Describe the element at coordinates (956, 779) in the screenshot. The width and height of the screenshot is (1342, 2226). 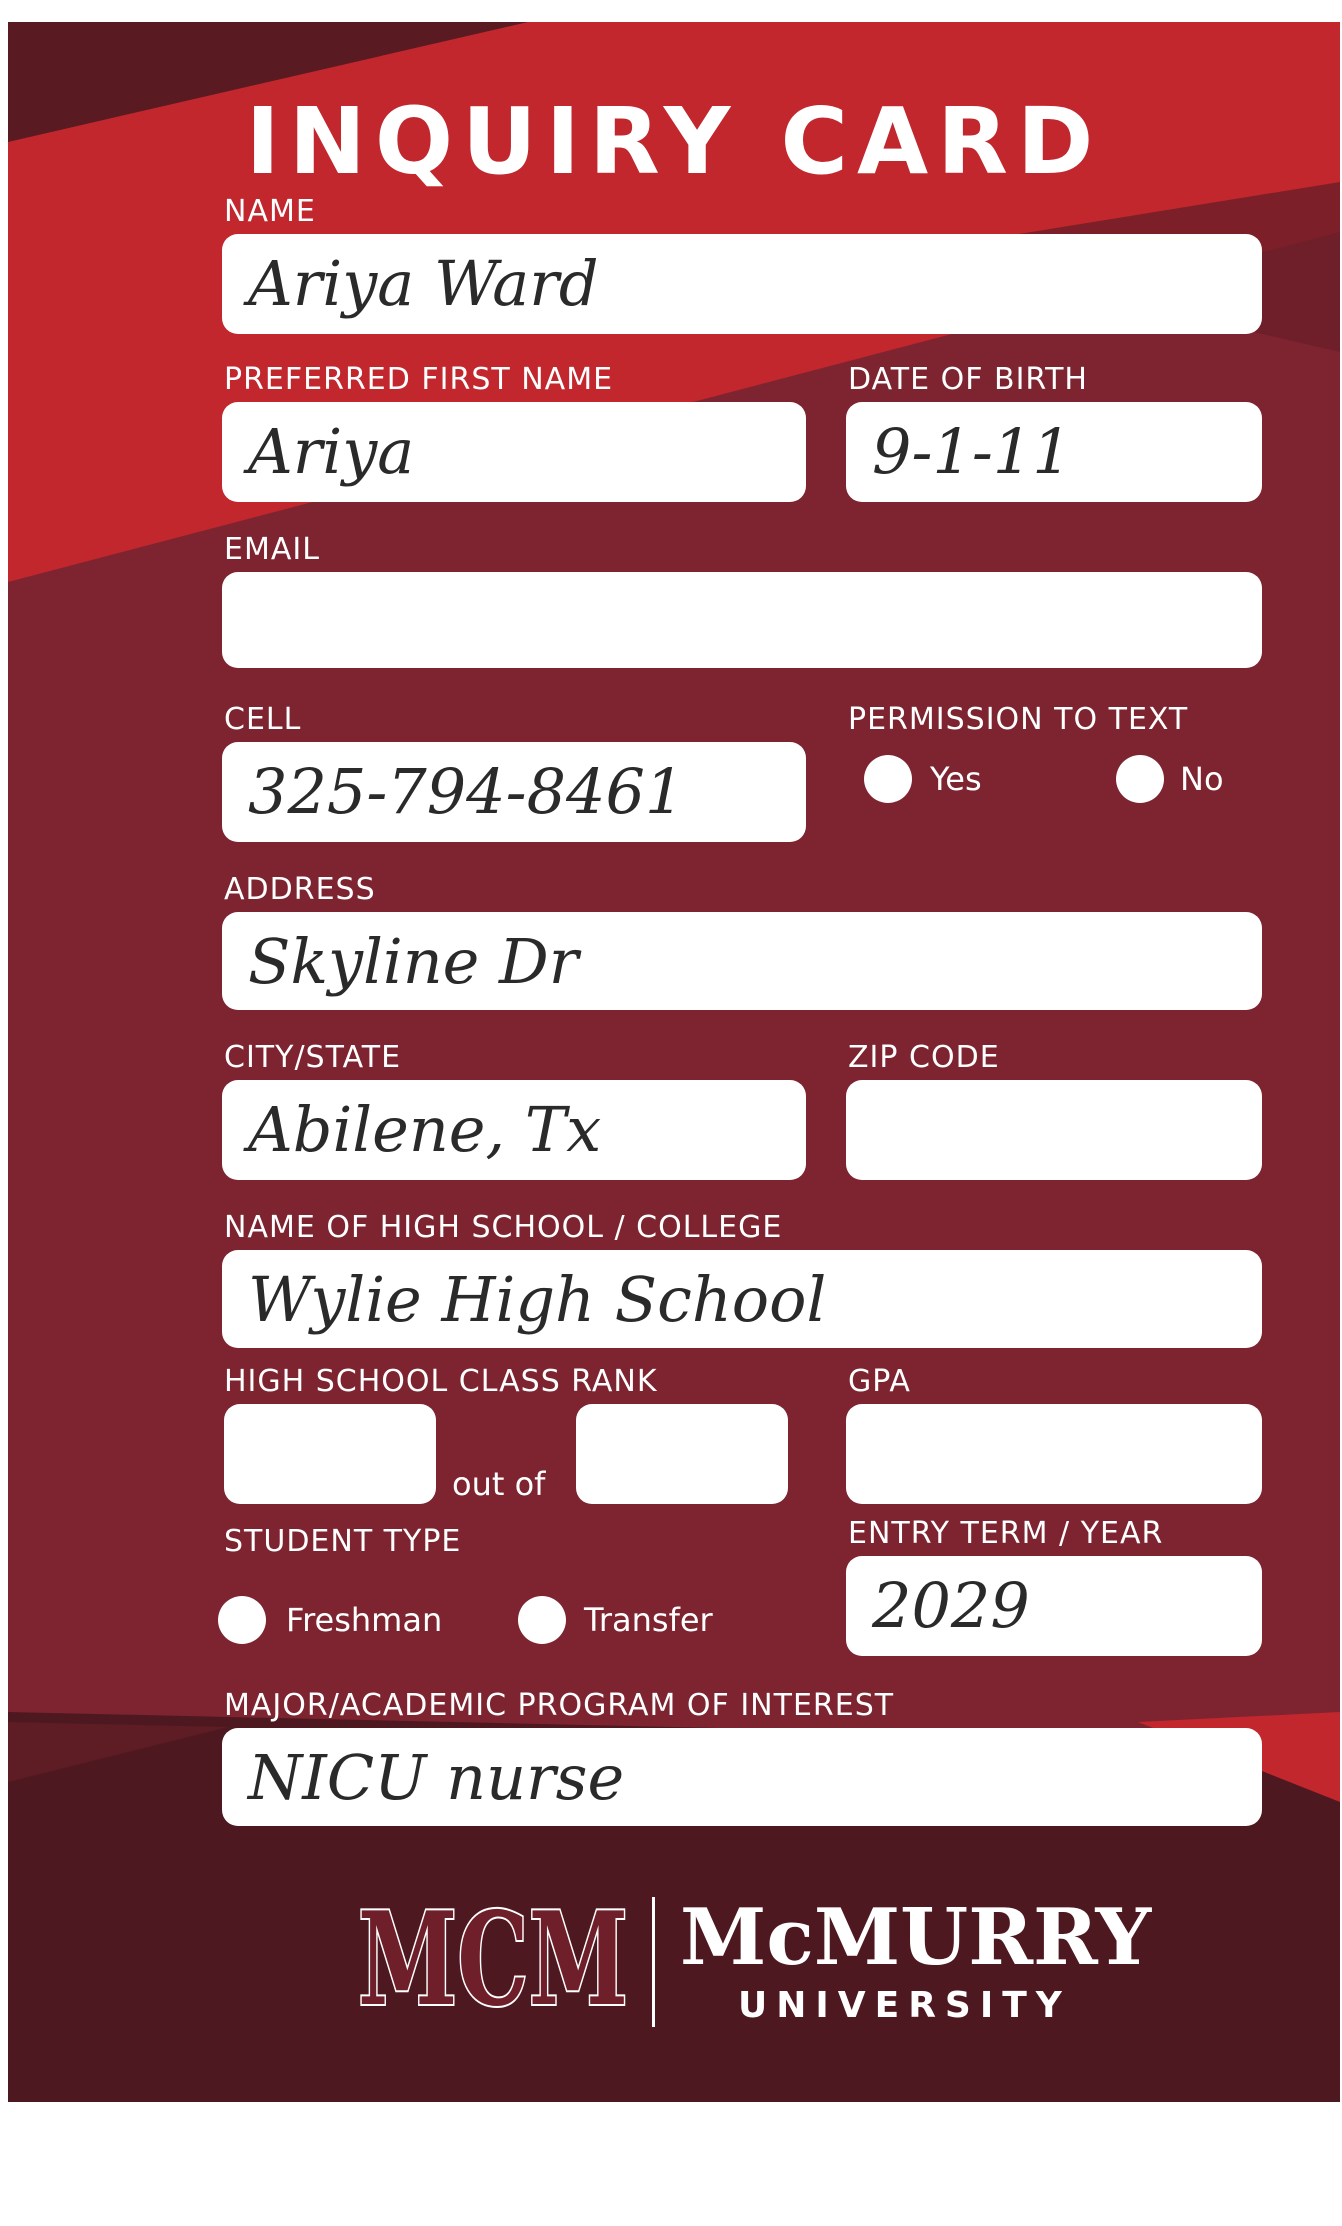
I see `permission-yes-label: Yes` at that location.